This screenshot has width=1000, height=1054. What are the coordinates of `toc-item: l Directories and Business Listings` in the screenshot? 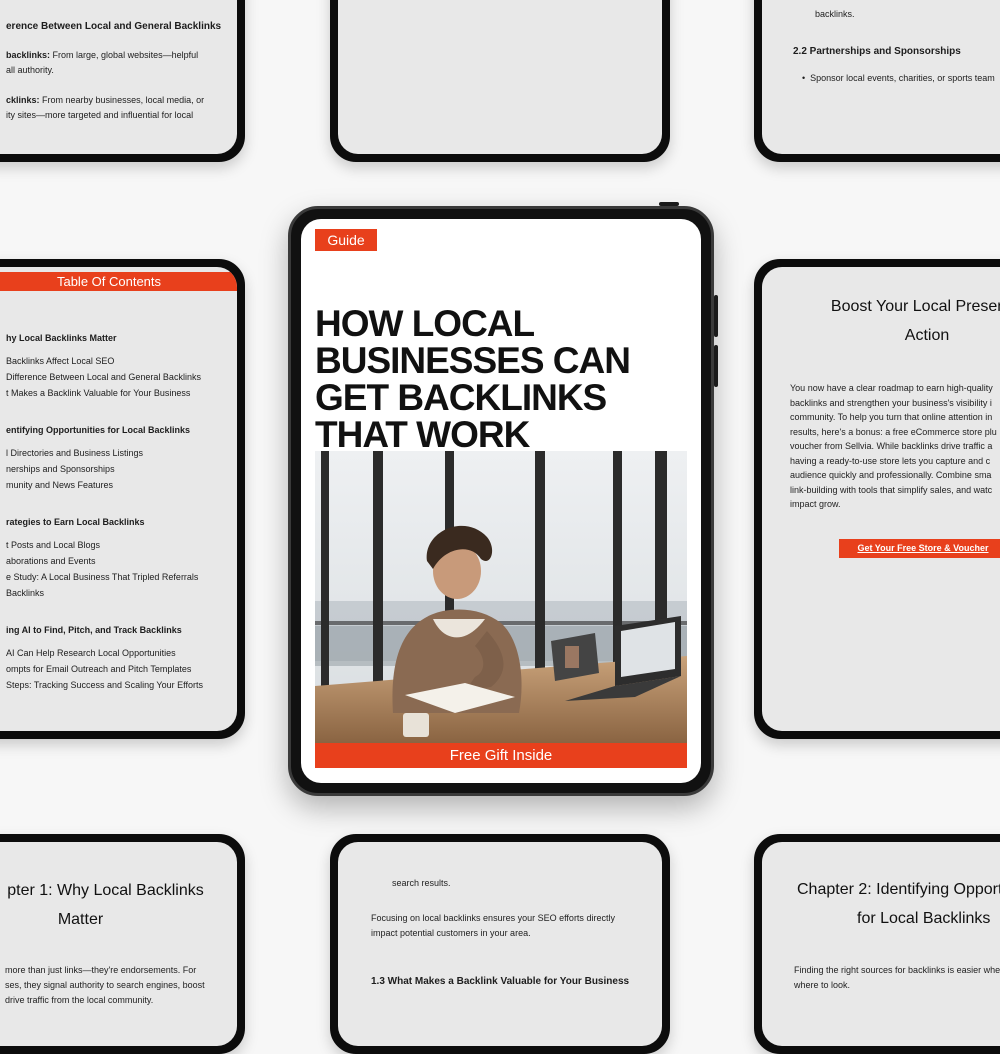 It's located at (74, 453).